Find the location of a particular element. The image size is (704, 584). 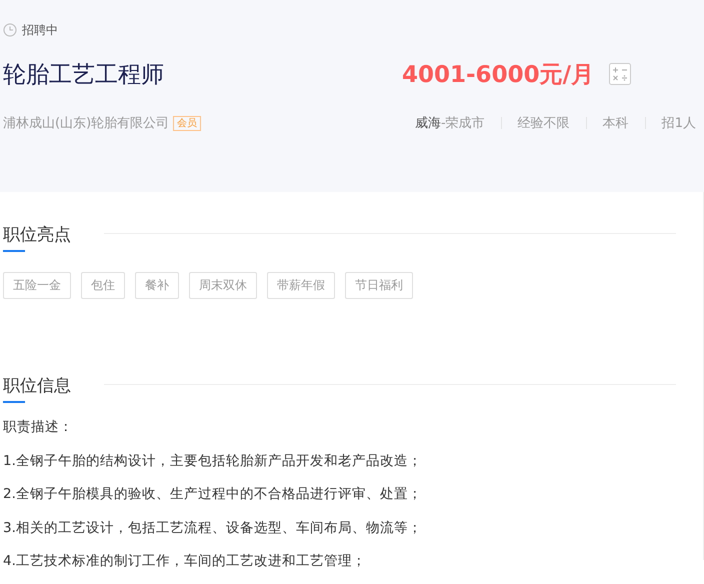

description-line: 2.全钢子午胎模具的验收、生产过程中的不合格品进行评审、处置； is located at coordinates (213, 494).